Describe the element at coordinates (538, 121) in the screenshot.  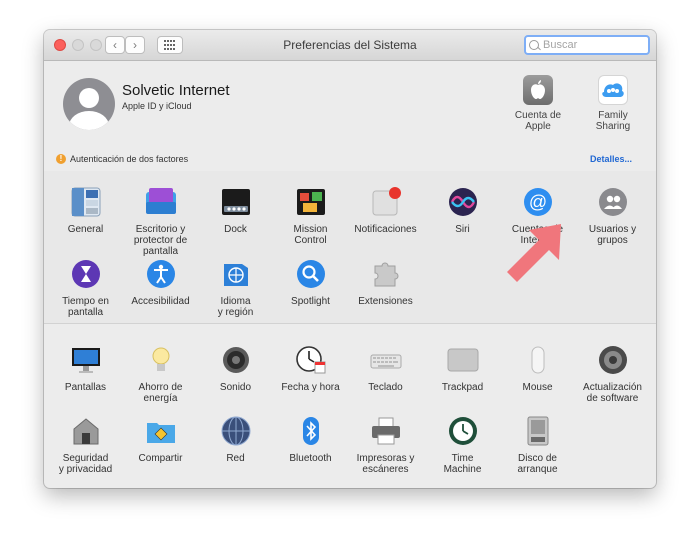
I see `apple-id-label: Cuenta de Apple` at that location.